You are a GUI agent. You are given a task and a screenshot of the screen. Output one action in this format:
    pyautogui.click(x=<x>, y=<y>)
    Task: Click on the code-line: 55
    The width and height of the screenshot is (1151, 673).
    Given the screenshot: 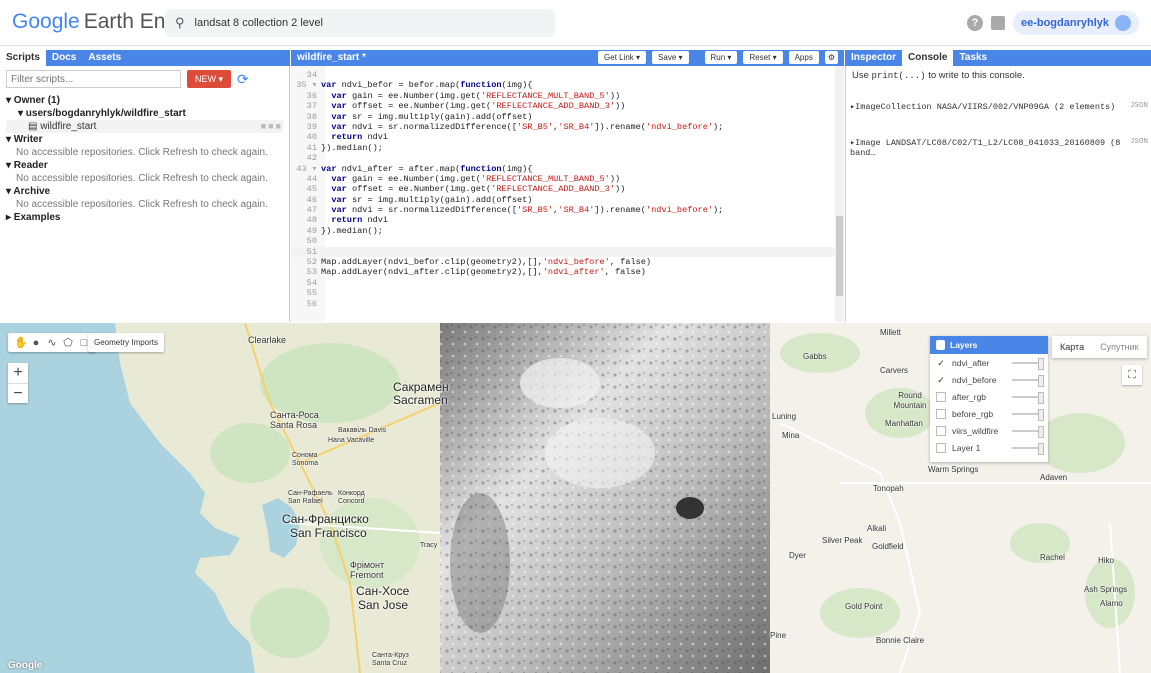 What is the action you would take?
    pyautogui.click(x=567, y=293)
    